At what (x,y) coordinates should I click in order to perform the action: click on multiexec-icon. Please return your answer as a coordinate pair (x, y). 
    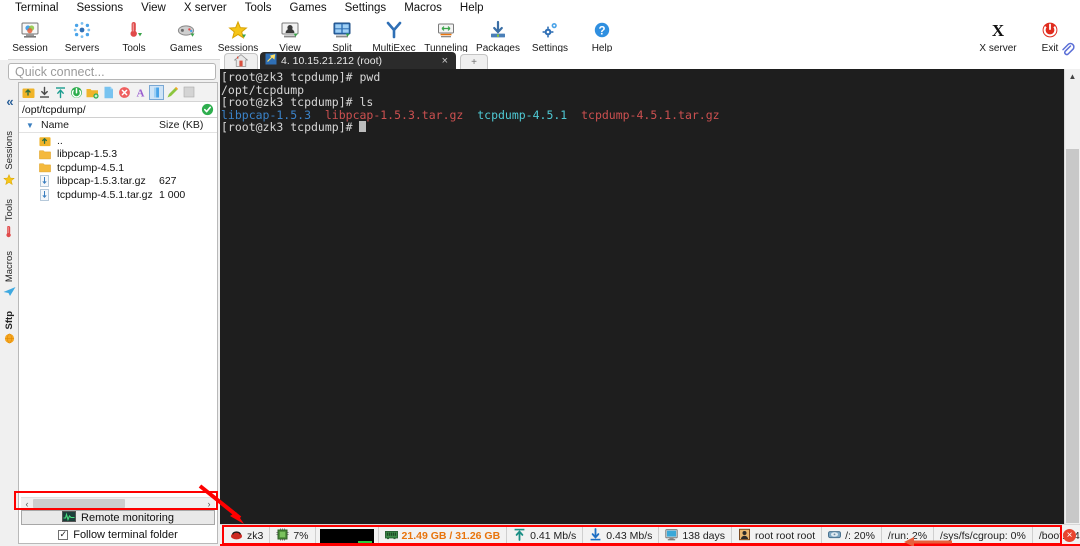
    Looking at the image, I should click on (394, 30).